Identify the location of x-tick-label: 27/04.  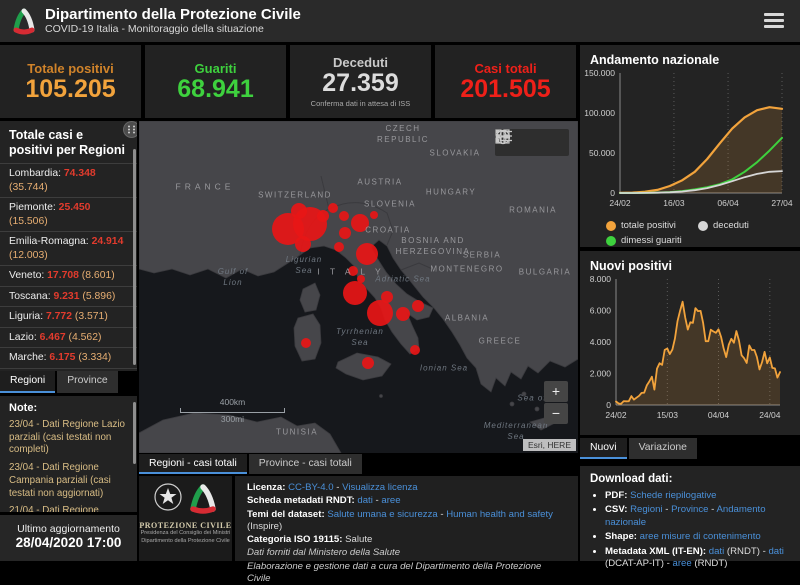
(782, 203).